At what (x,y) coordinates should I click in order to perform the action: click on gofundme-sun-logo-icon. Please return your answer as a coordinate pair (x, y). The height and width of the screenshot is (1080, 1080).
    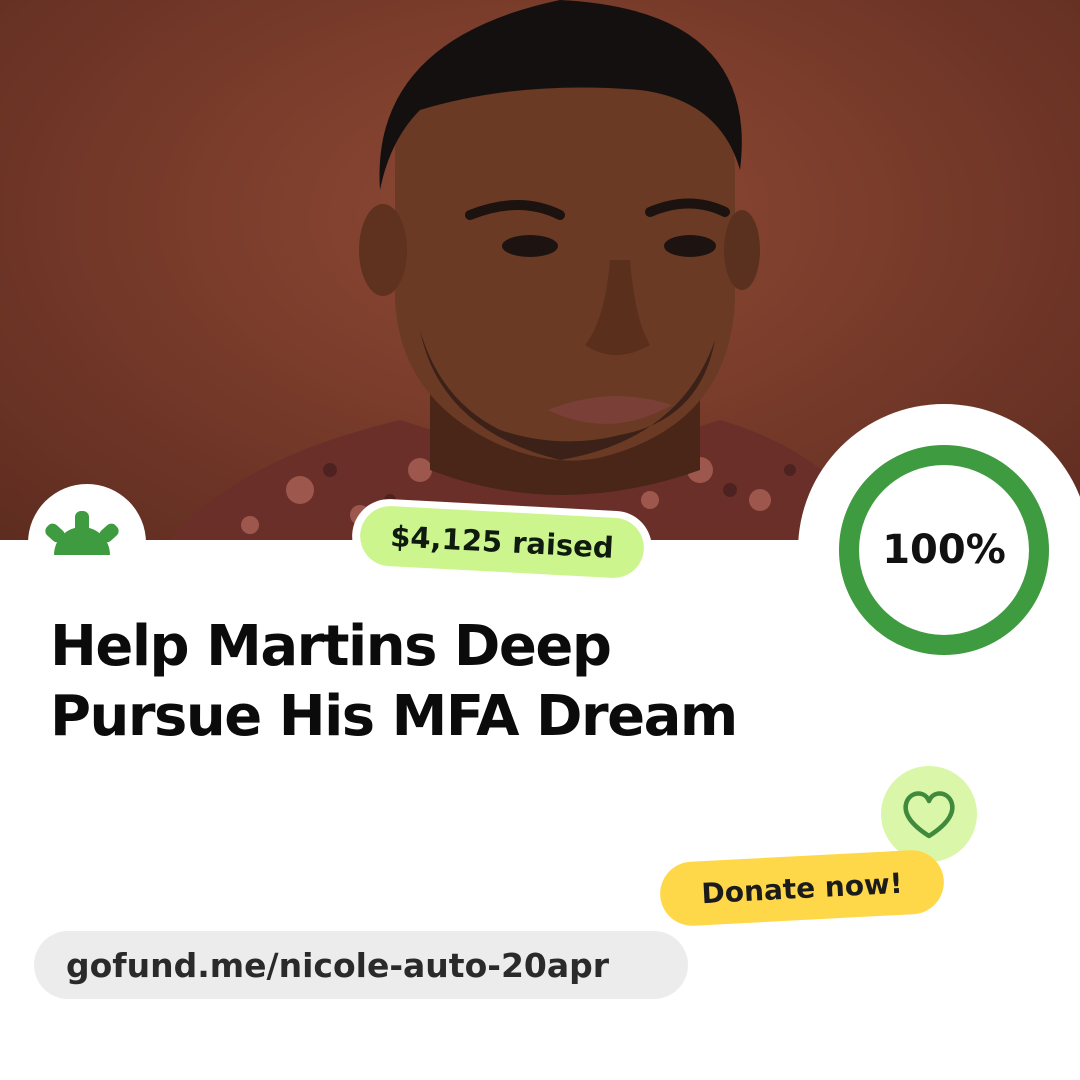
    Looking at the image, I should click on (82, 533).